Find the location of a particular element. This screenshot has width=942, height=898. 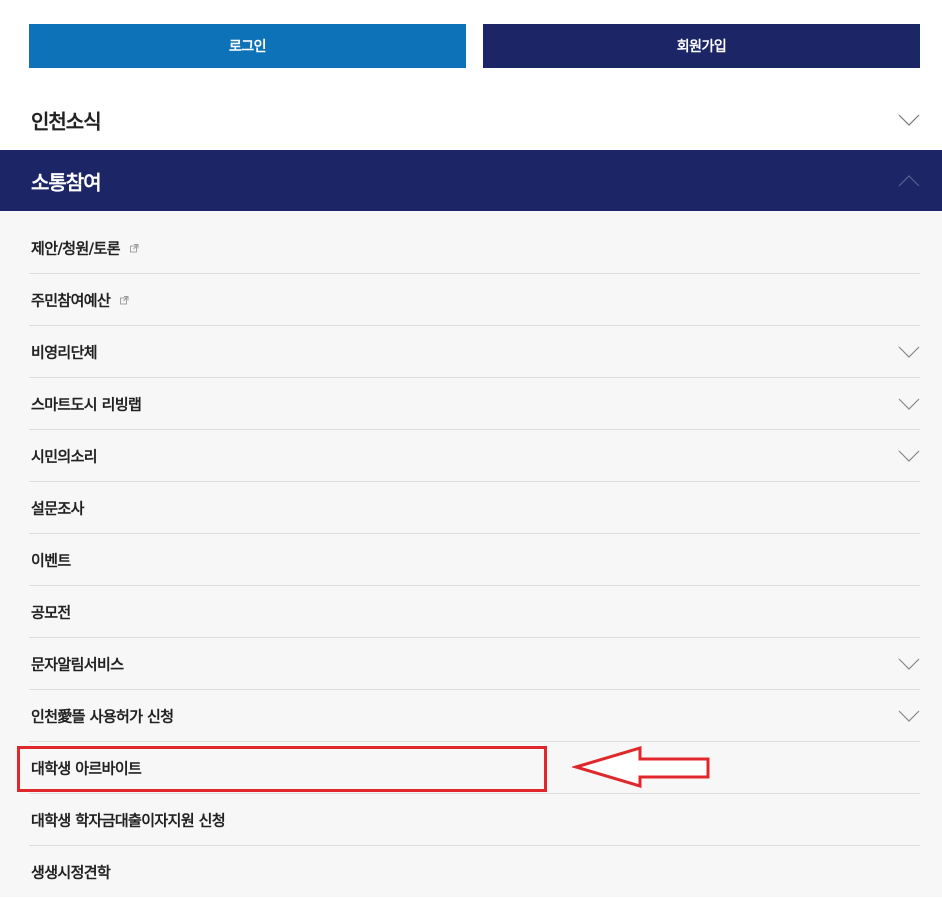

submenu-item-label: 공모전 is located at coordinates (51, 612).